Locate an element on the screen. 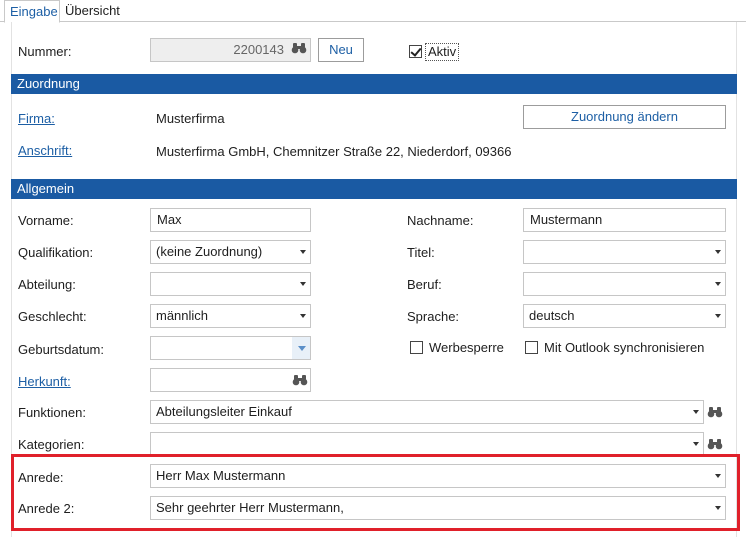  herkunft-link: Herkunft: is located at coordinates (44, 382).